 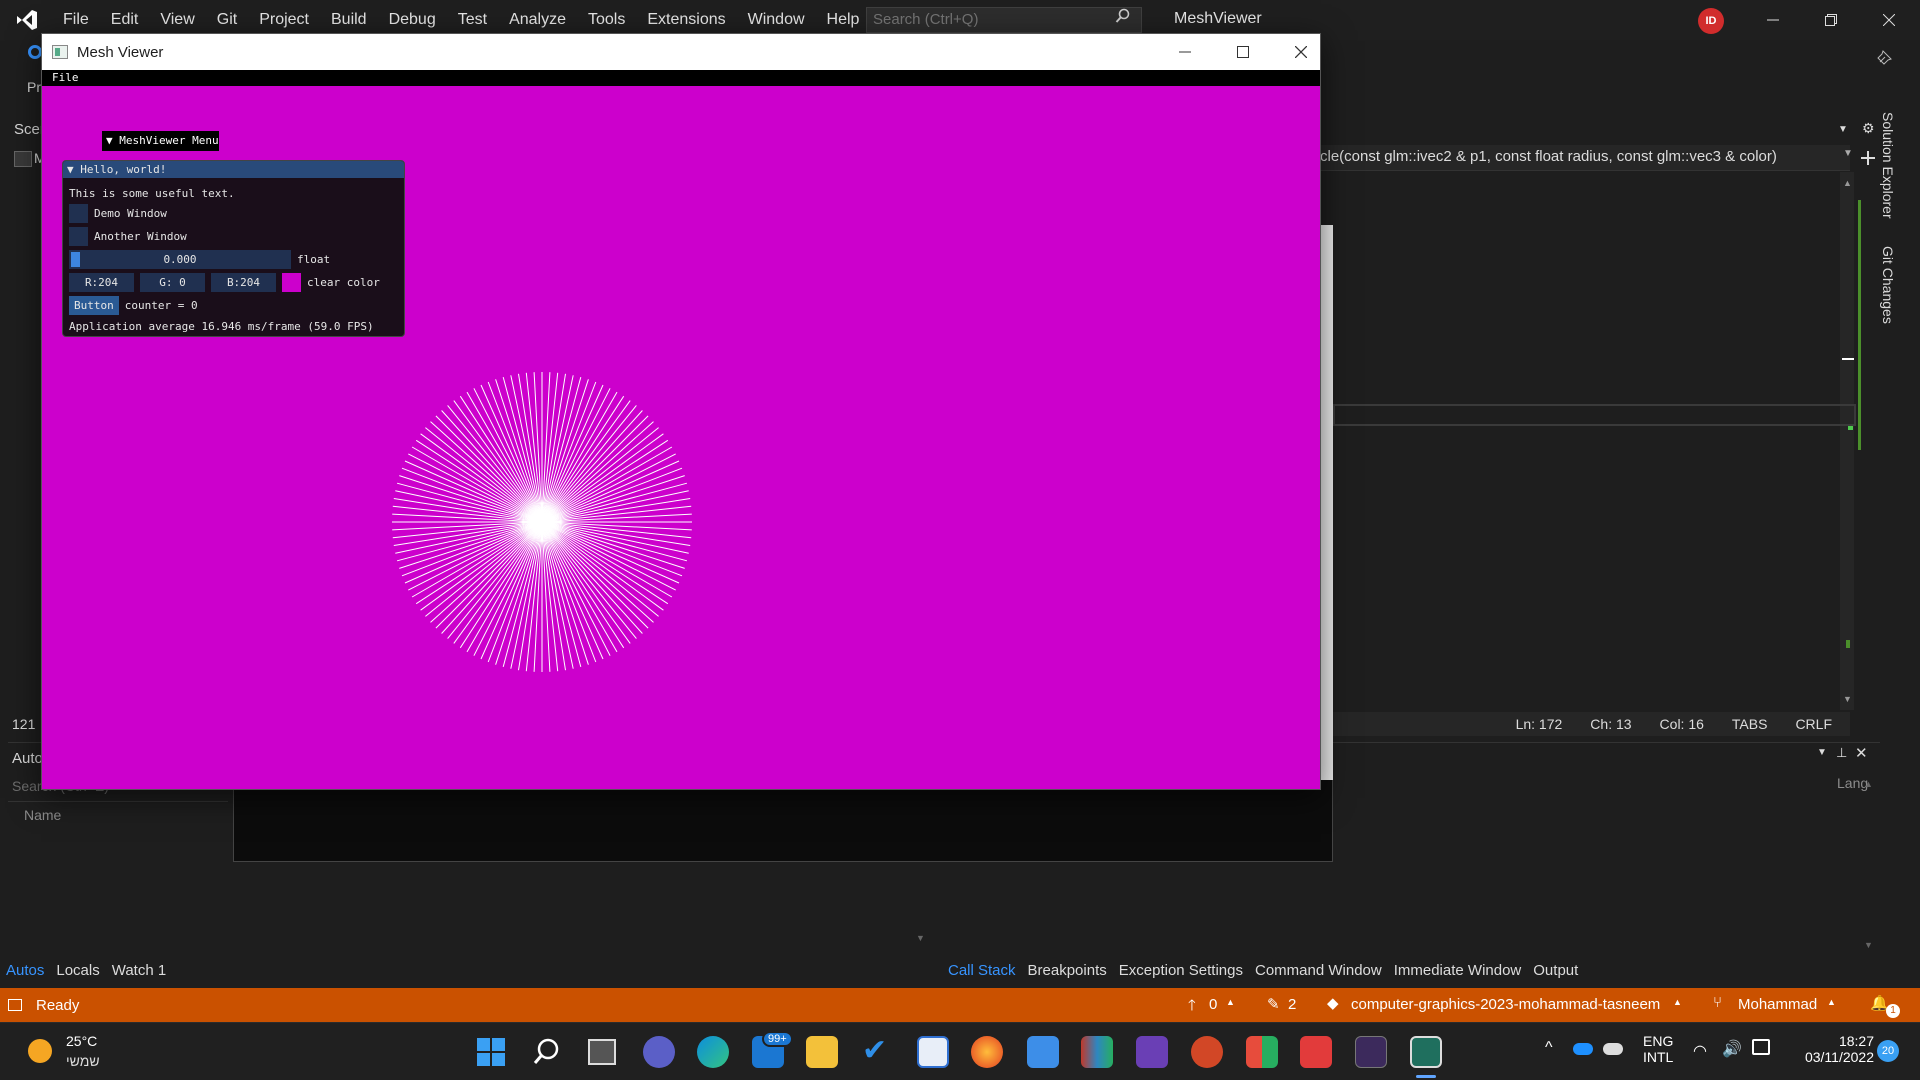 I want to click on clock-date: 03/11/2022, so click(x=1833, y=1057).